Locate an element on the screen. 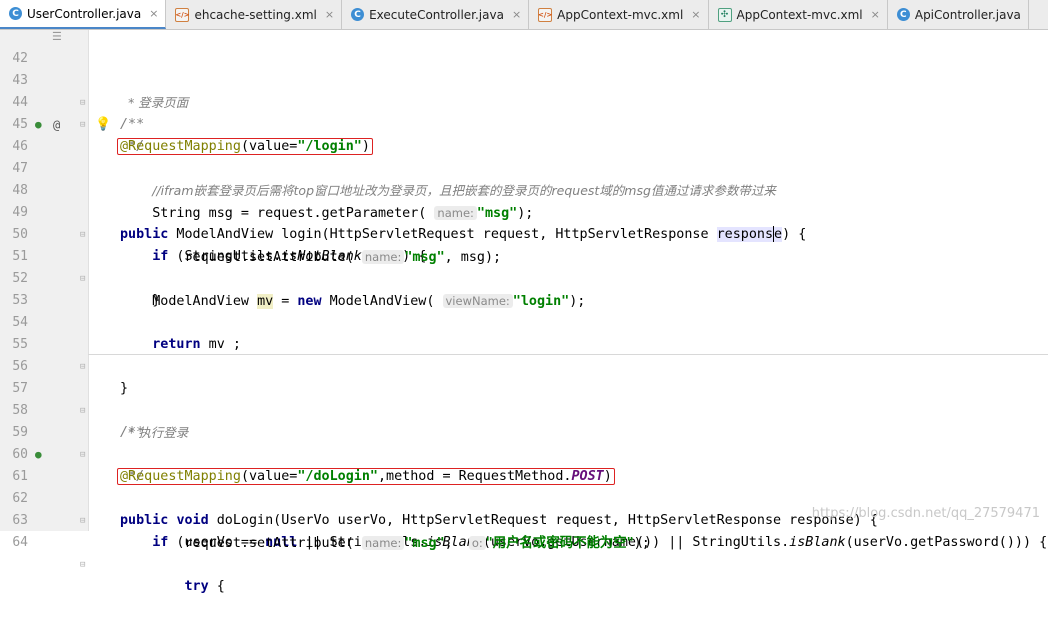 The height and width of the screenshot is (620, 1048). param-hint: name: is located at coordinates (383, 543).